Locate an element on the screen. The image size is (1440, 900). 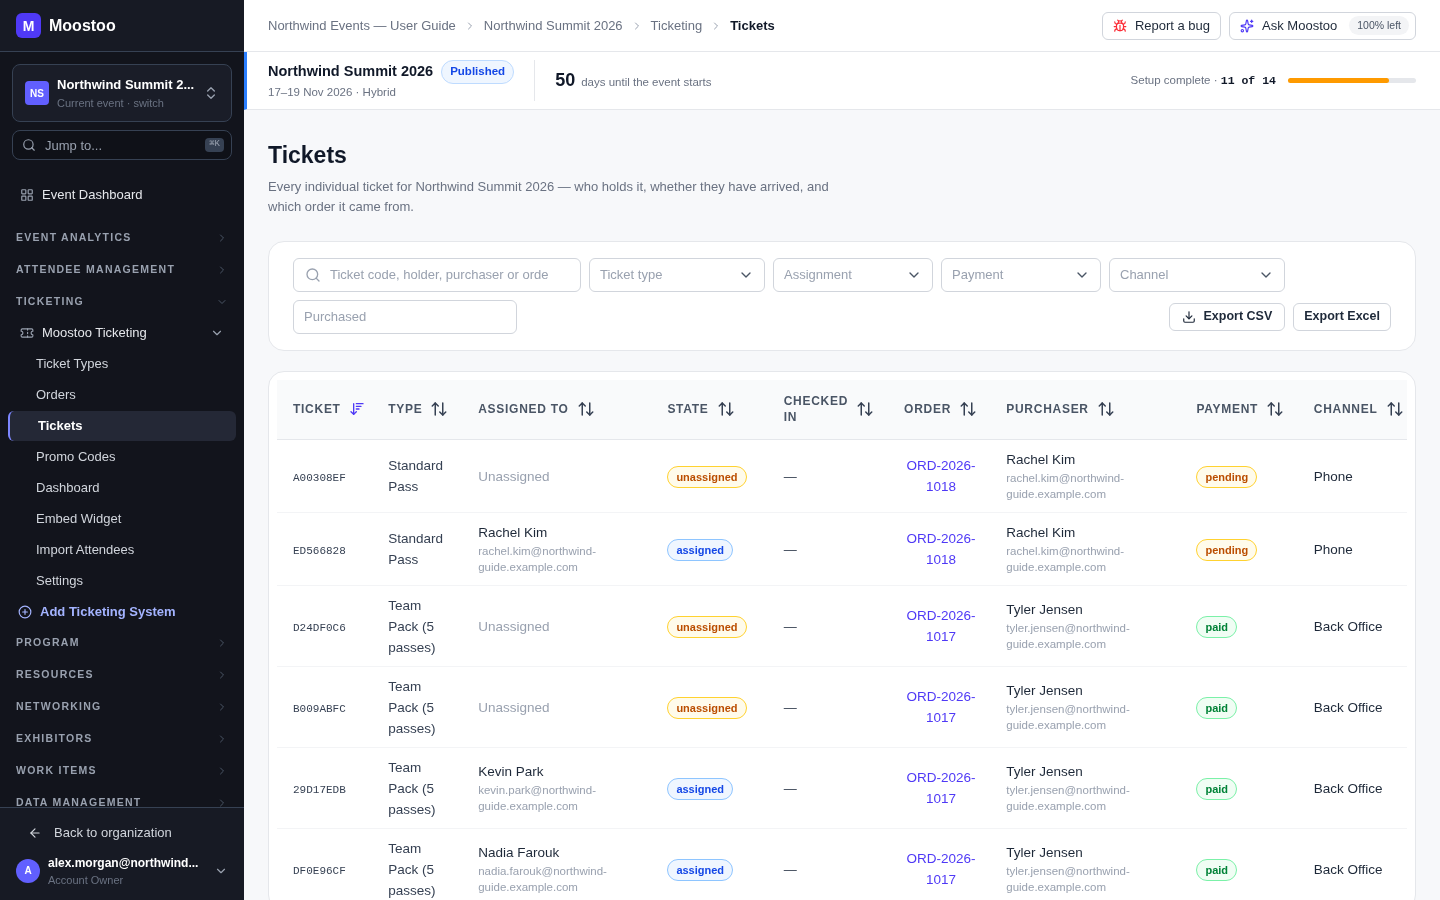
event-switcher: NS Northwind Summit 2... Current event · switch is located at coordinates (122, 93).